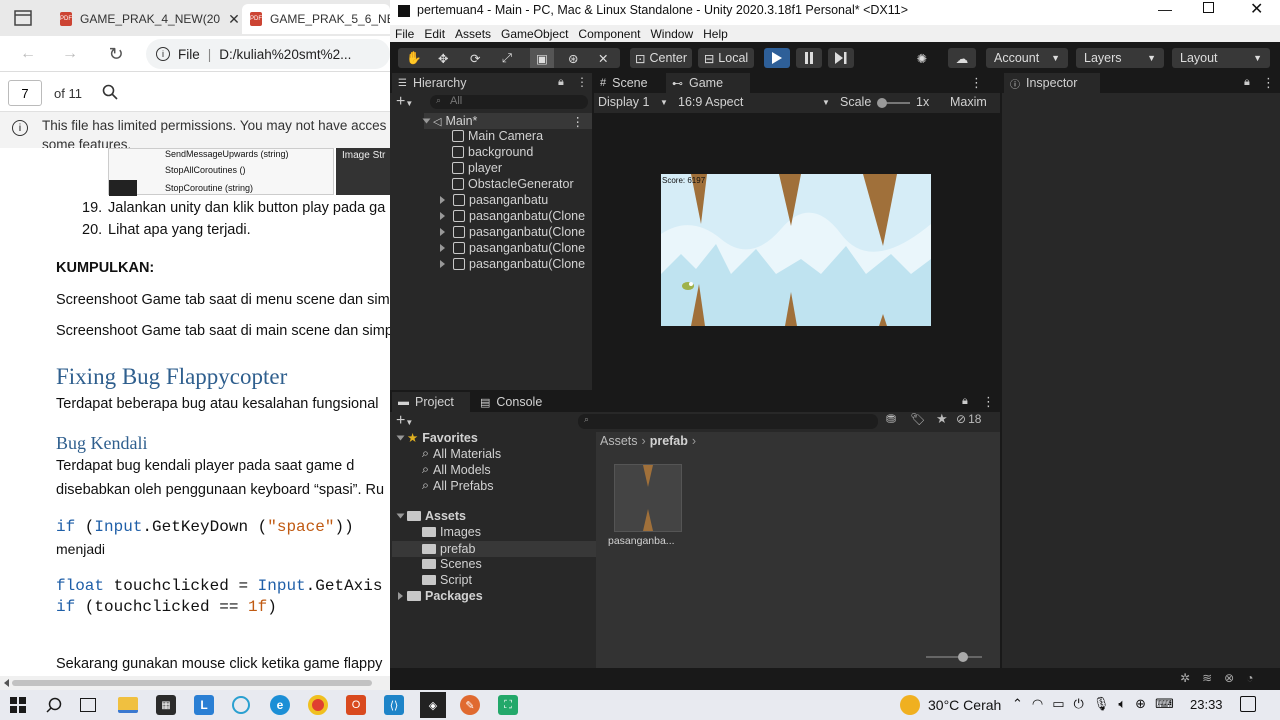 The width and height of the screenshot is (1280, 720). Describe the element at coordinates (54, 705) in the screenshot. I see `search-icon` at that location.